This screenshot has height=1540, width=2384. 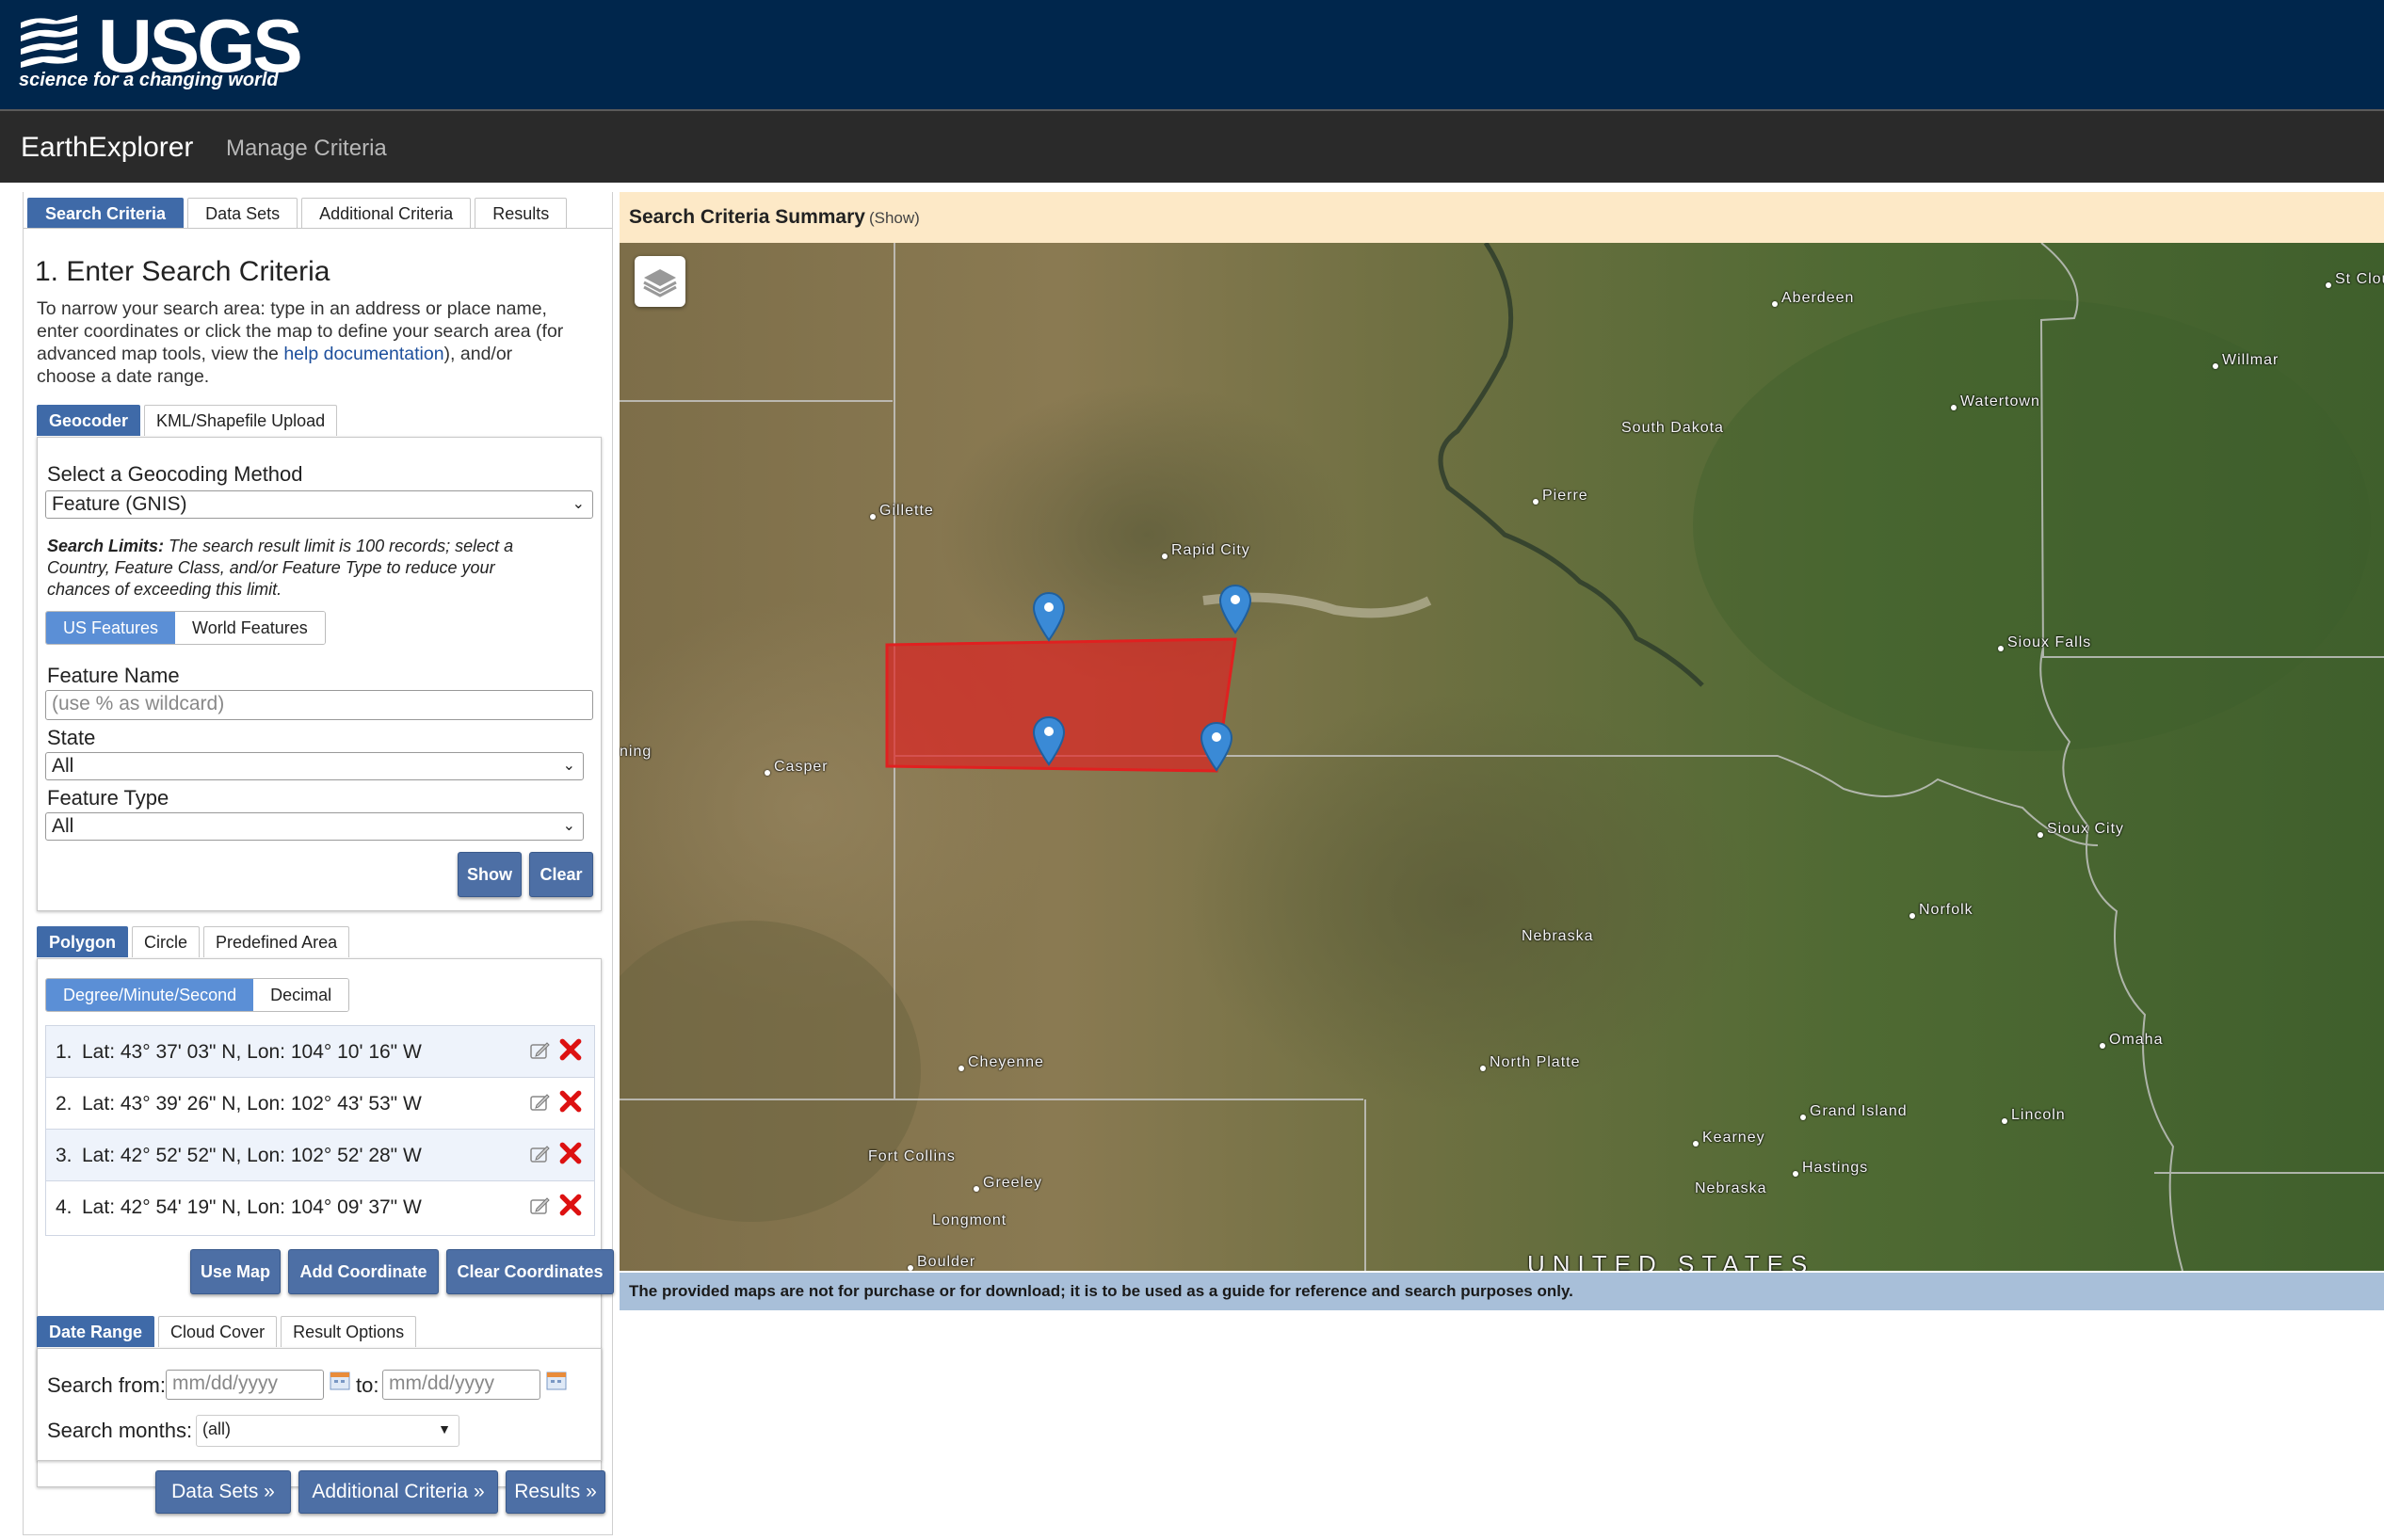 What do you see at coordinates (902, 511) in the screenshot?
I see `map-label: Gillette` at bounding box center [902, 511].